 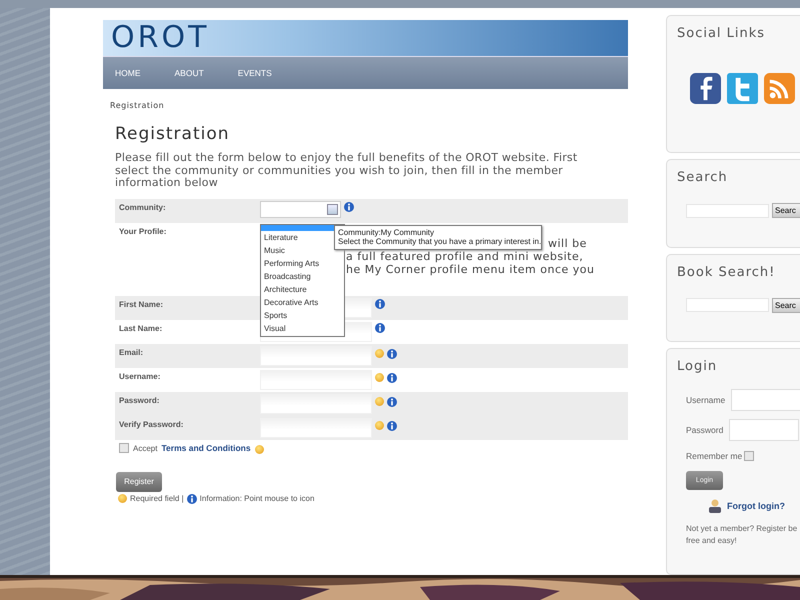 I want to click on site-logo: OROT, so click(x=160, y=38).